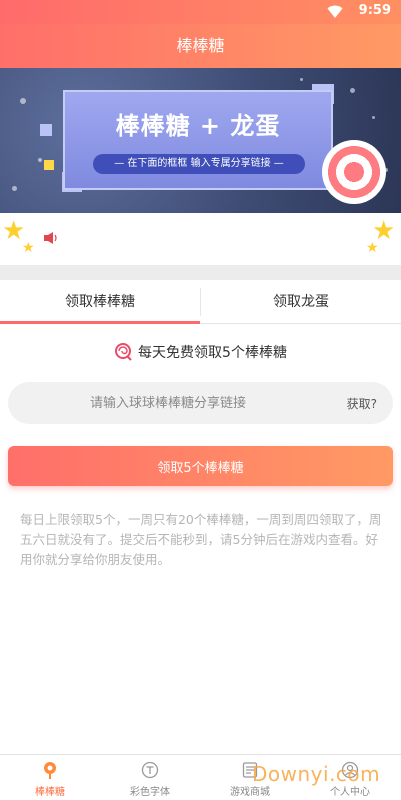 This screenshot has height=800, width=401. I want to click on nav-item-color-font: 彩色字体, so click(150, 777).